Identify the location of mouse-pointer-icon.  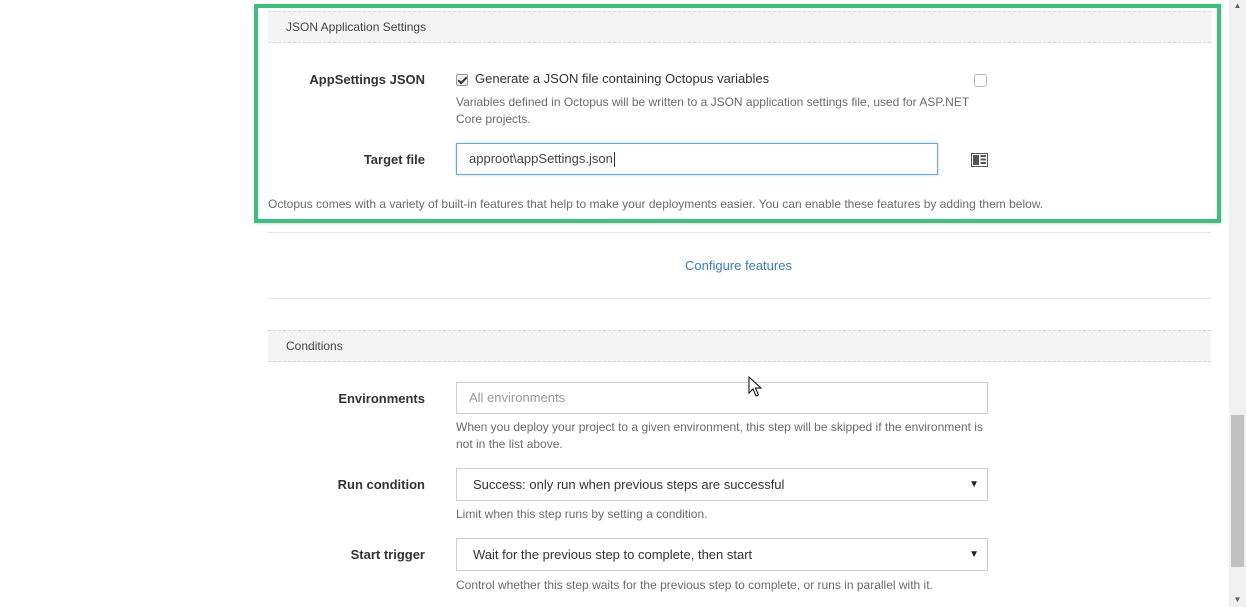
(755, 386).